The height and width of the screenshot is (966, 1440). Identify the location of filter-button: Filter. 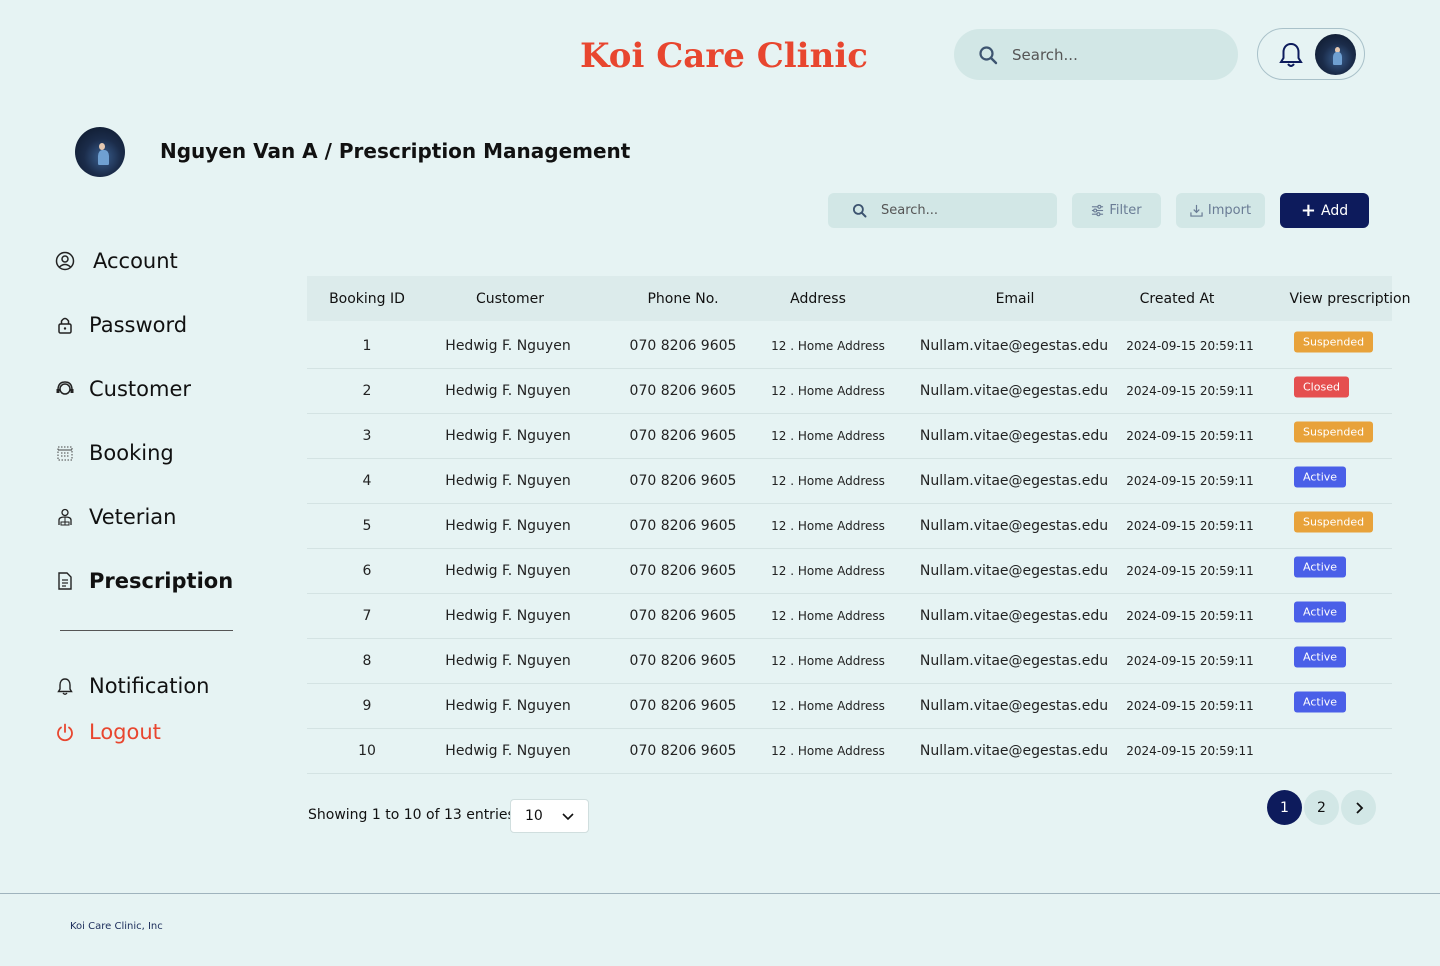
(1116, 210).